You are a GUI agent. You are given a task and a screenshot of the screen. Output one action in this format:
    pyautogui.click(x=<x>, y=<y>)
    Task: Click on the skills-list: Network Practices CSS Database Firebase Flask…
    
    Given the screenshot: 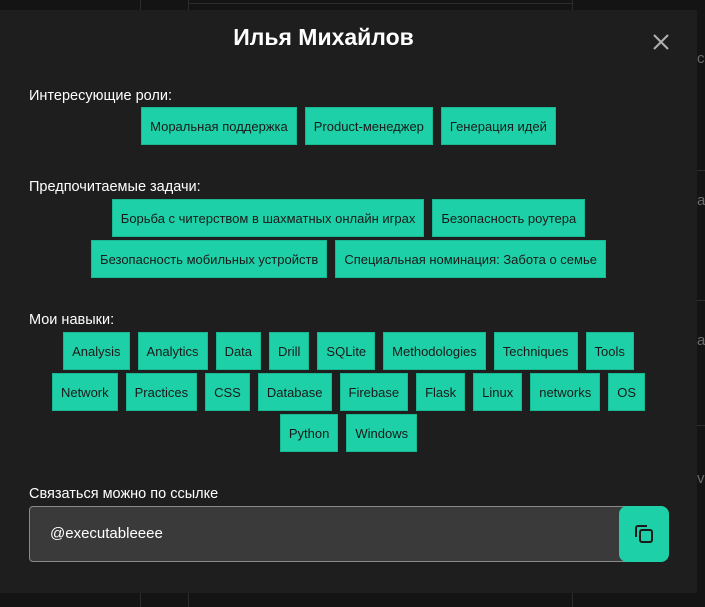 What is the action you would take?
    pyautogui.click(x=348, y=392)
    